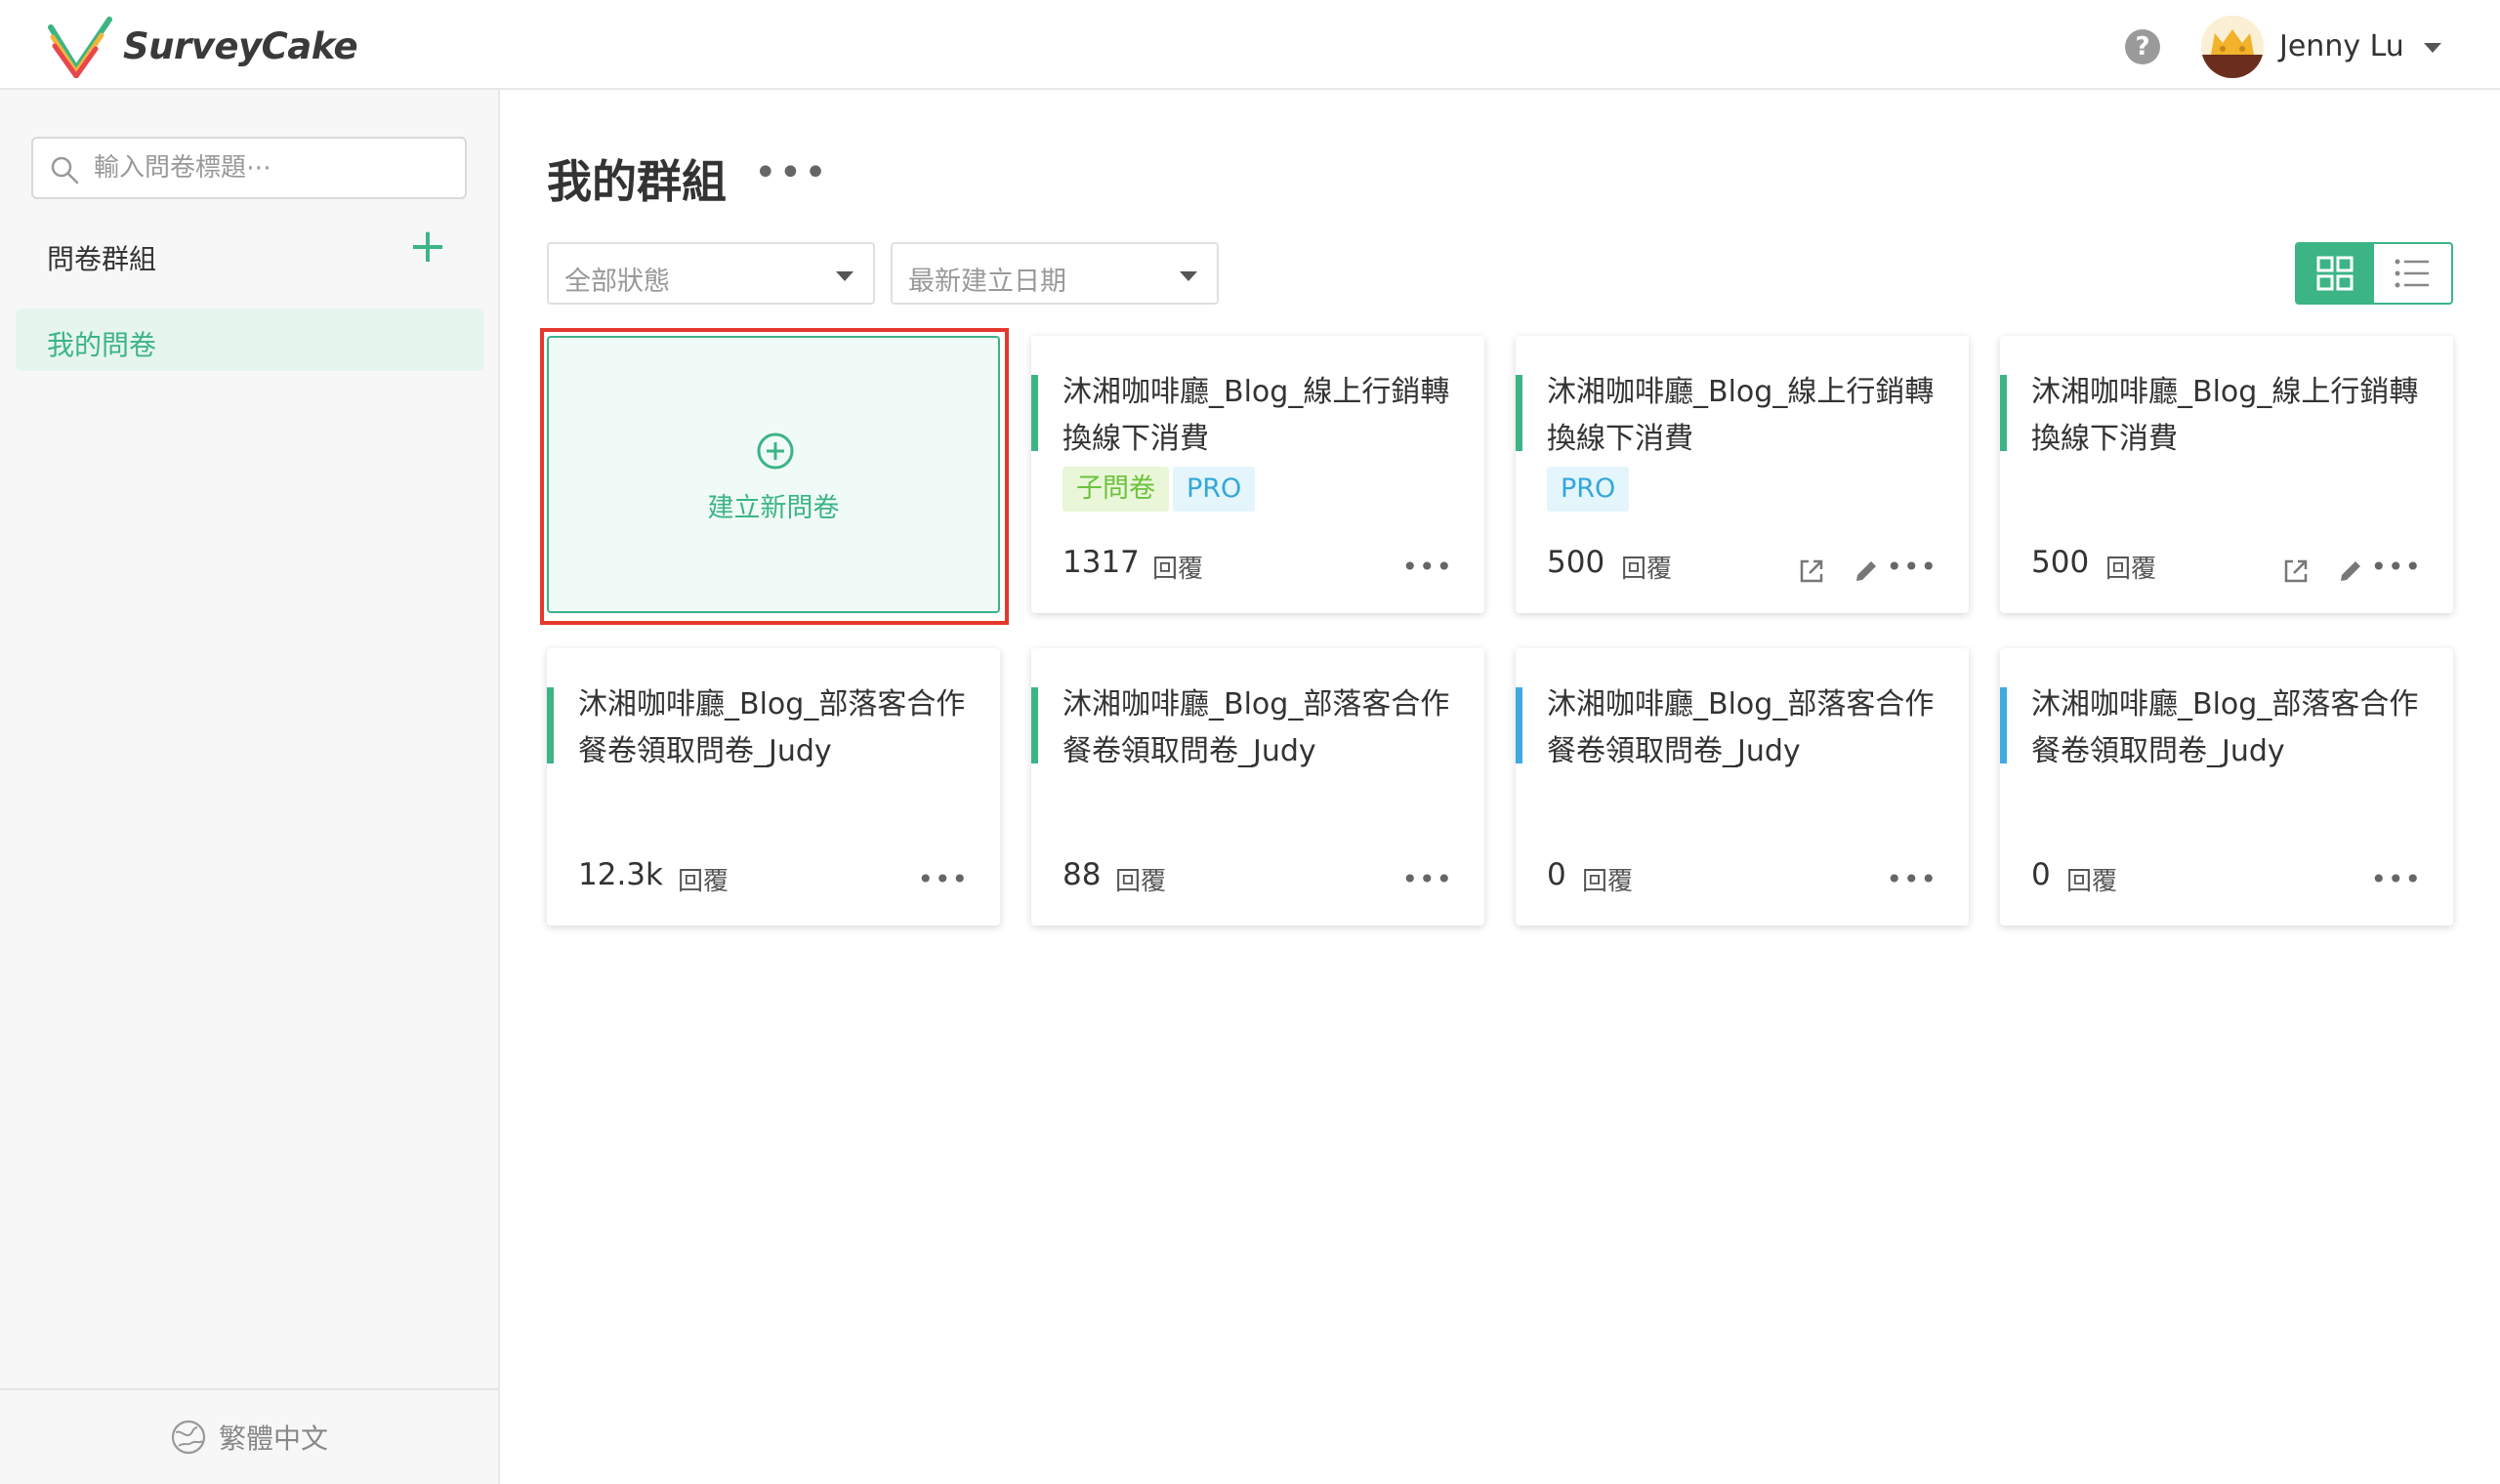 This screenshot has width=2500, height=1484. I want to click on reply-count: 12.3k, so click(620, 875).